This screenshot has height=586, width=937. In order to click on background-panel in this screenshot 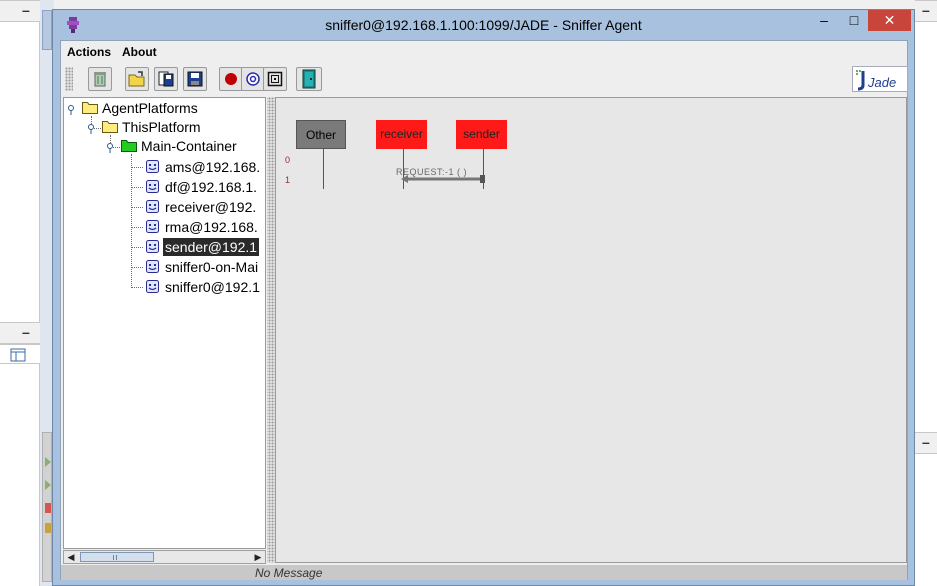, I will do `click(20, 354)`.